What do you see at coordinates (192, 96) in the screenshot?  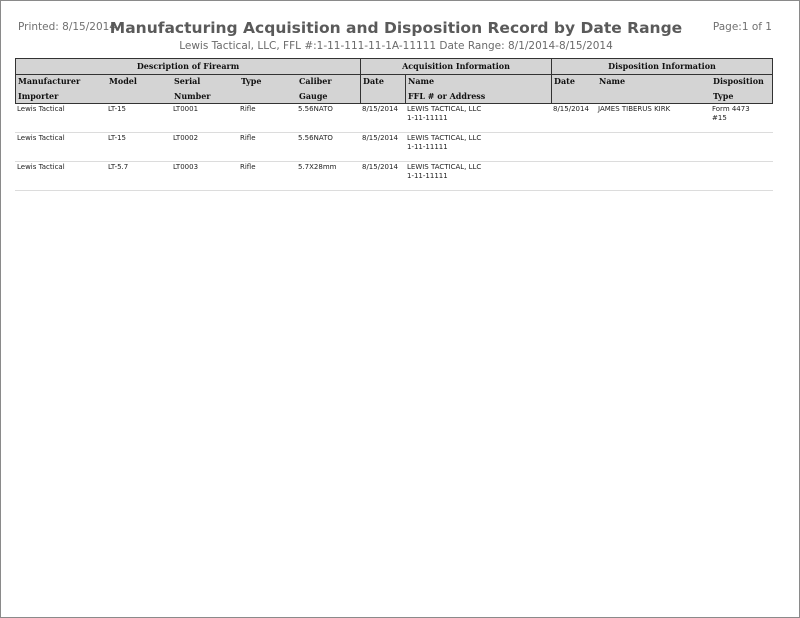 I see `col-serial-number: Number` at bounding box center [192, 96].